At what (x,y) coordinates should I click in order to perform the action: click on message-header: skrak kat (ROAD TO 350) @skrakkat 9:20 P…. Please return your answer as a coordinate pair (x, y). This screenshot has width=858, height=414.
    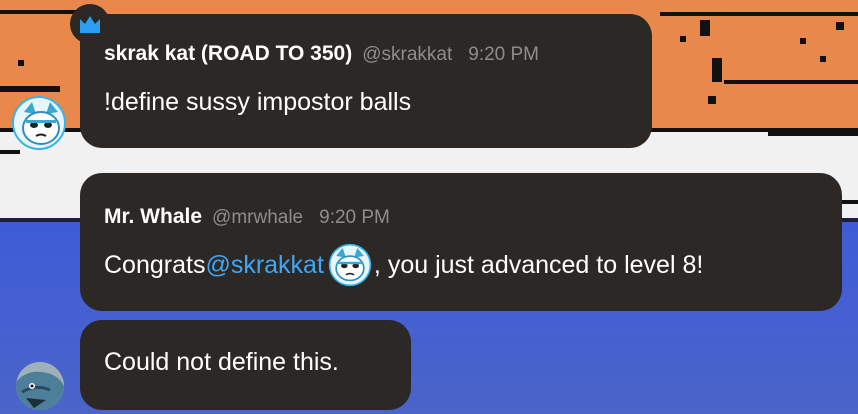
    Looking at the image, I should click on (321, 54).